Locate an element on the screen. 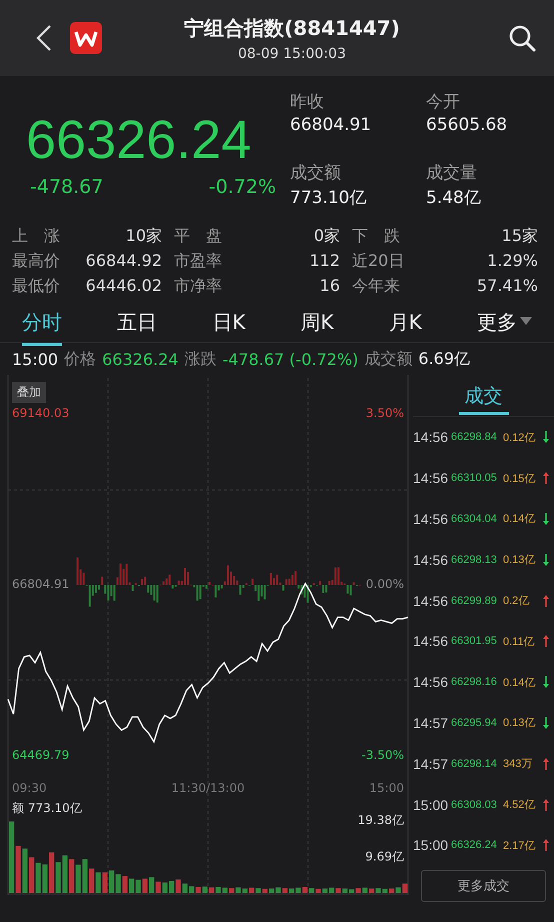 This screenshot has width=554, height=922. stat-label: 成交额 is located at coordinates (316, 173).